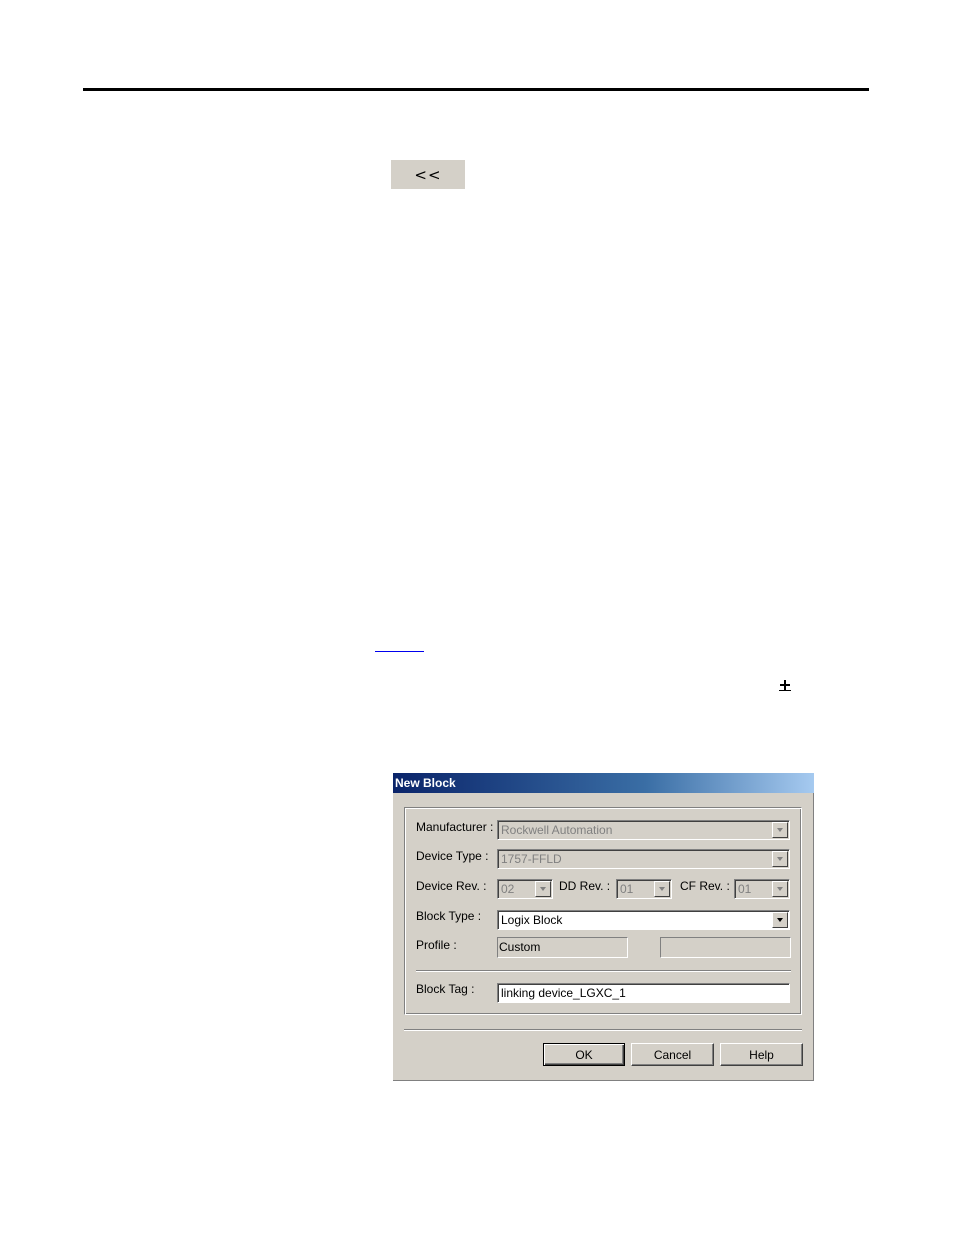 This screenshot has width=954, height=1235. What do you see at coordinates (644, 889) in the screenshot?
I see `dd-rev-select: 01` at bounding box center [644, 889].